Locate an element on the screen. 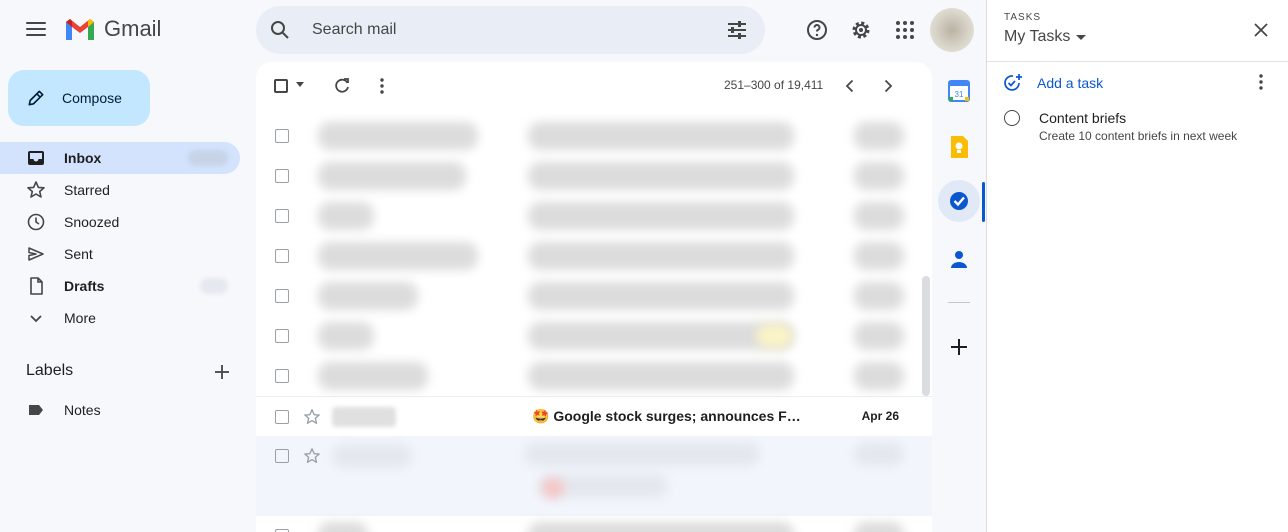 Image resolution: width=1288 pixels, height=532 pixels. sidebar-item-snoozed: Snoozed is located at coordinates (120, 222).